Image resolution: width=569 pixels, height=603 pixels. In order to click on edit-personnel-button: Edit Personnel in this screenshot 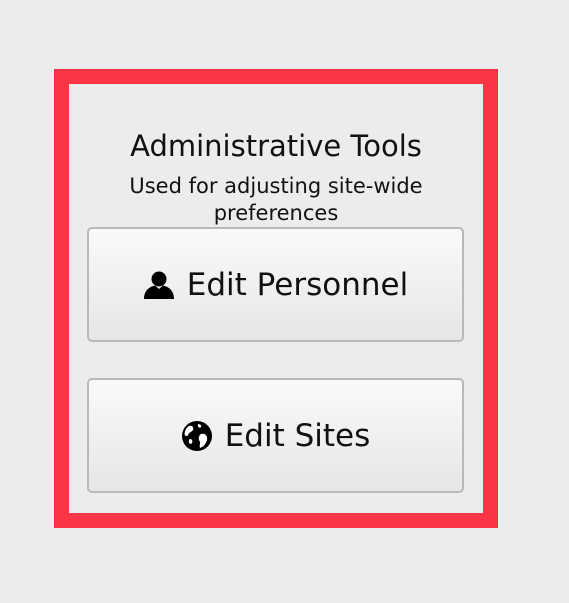, I will do `click(275, 284)`.